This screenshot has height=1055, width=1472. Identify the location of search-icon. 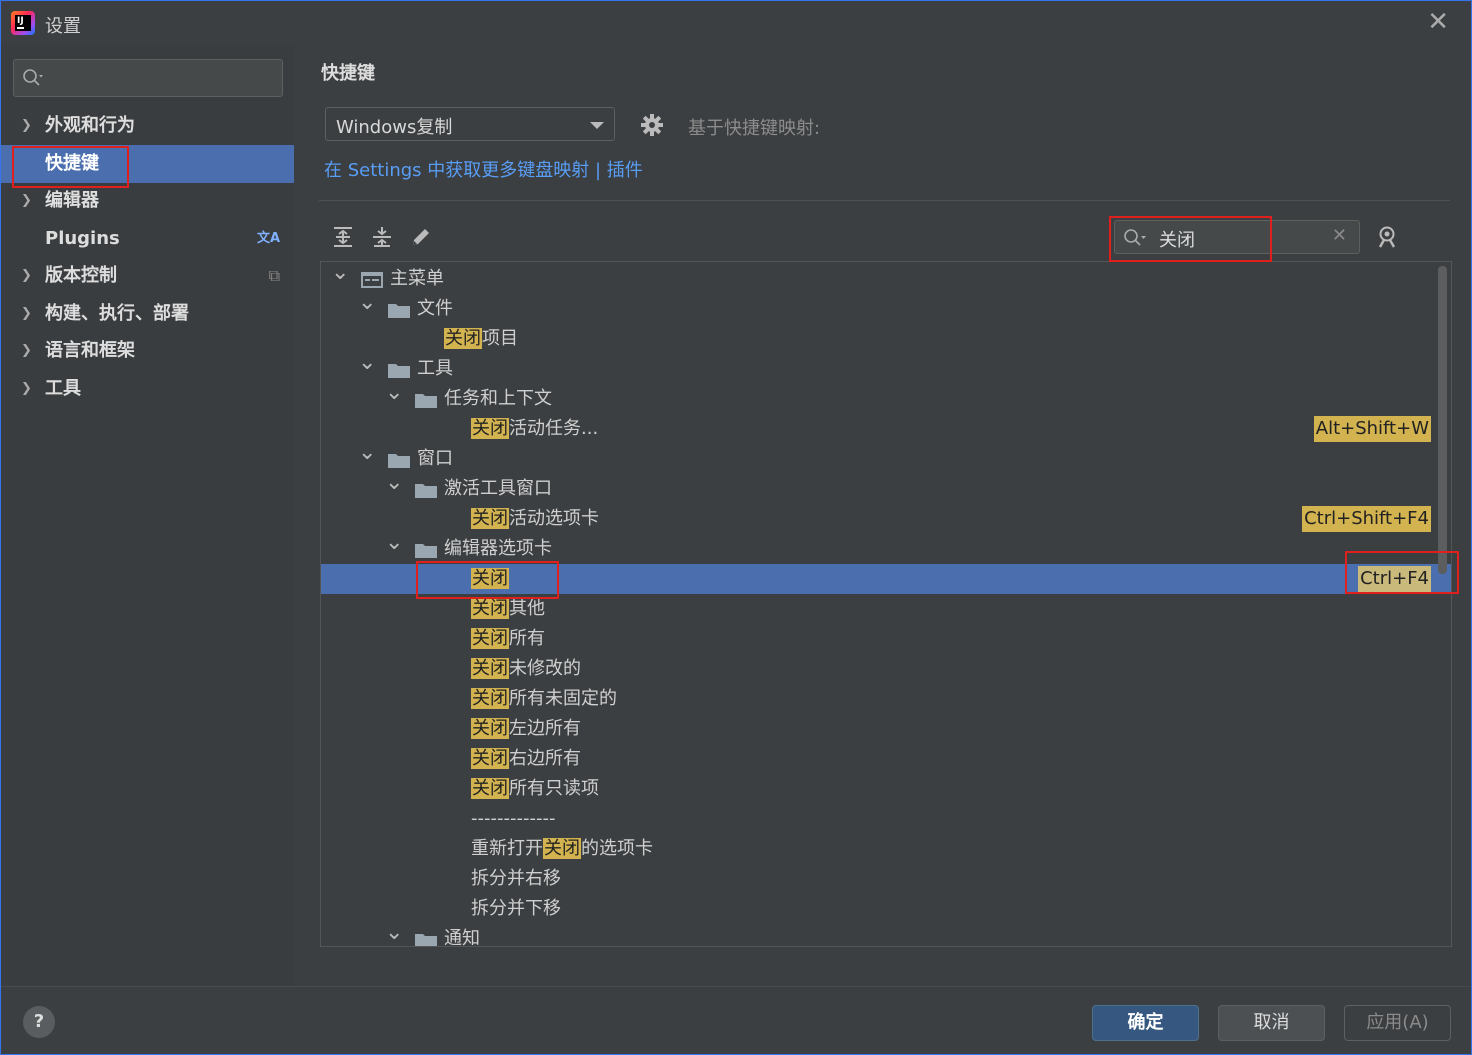
(33, 77).